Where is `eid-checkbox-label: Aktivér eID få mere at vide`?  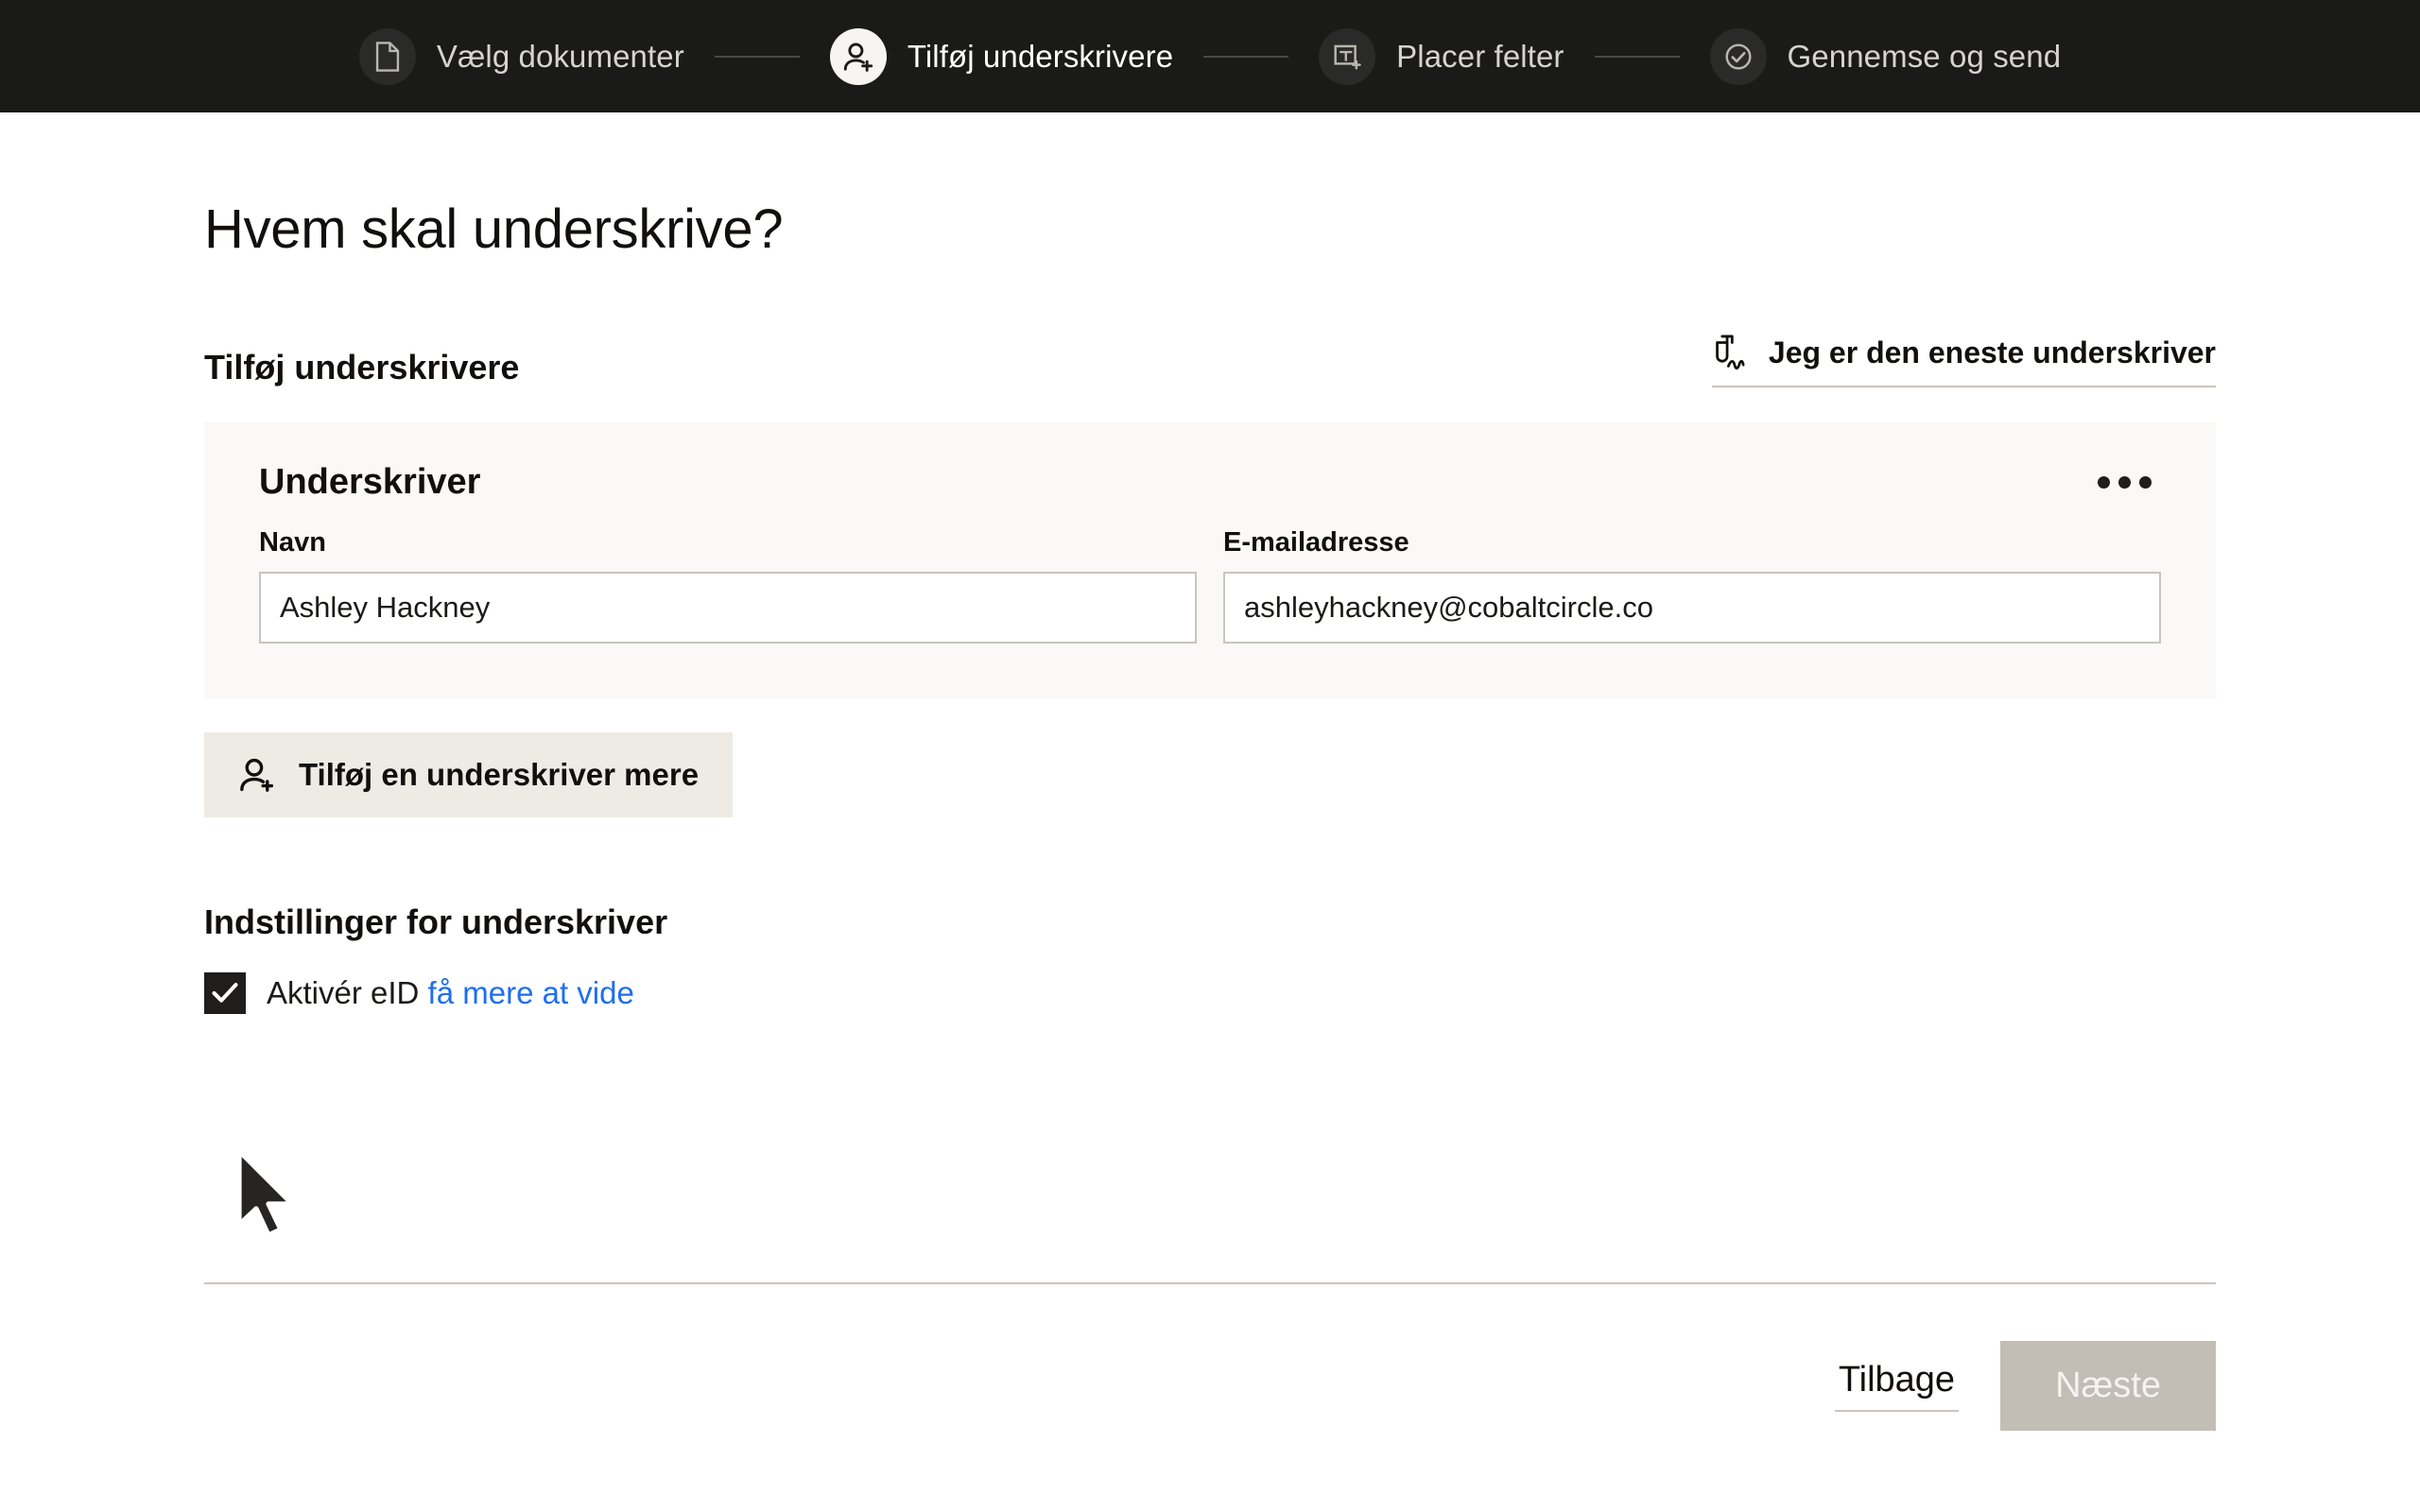
eid-checkbox-label: Aktivér eID få mere at vide is located at coordinates (450, 993).